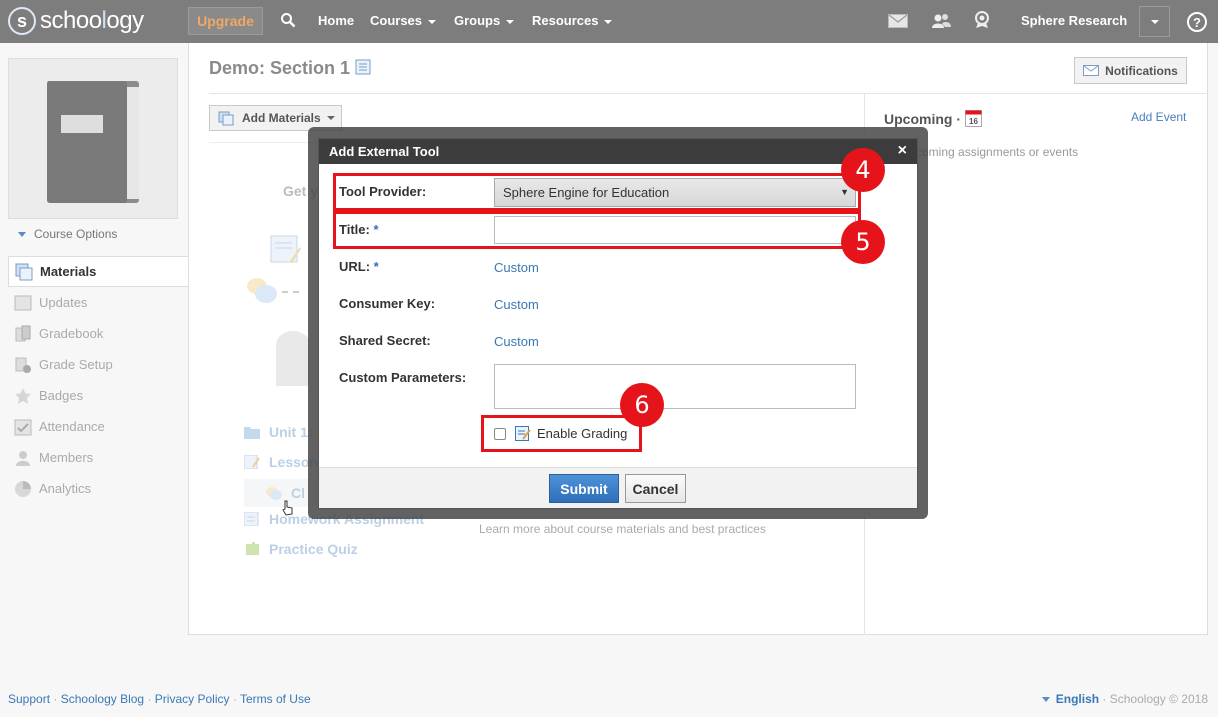 Image resolution: width=1218 pixels, height=717 pixels. Describe the element at coordinates (72, 426) in the screenshot. I see `sidebar-item-label: Attendance` at that location.